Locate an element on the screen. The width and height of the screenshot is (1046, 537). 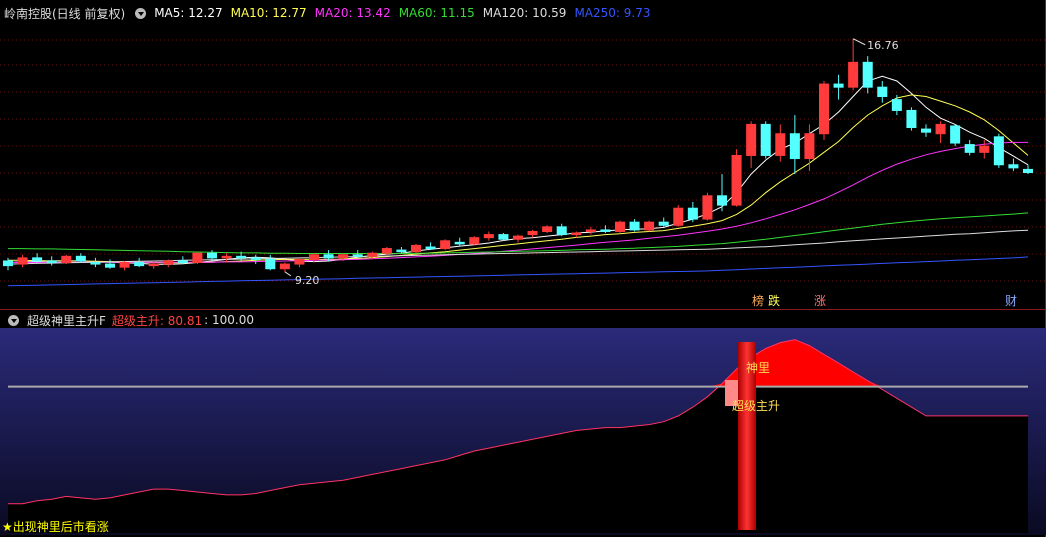
shenli-label: 神里 is located at coordinates (758, 368).